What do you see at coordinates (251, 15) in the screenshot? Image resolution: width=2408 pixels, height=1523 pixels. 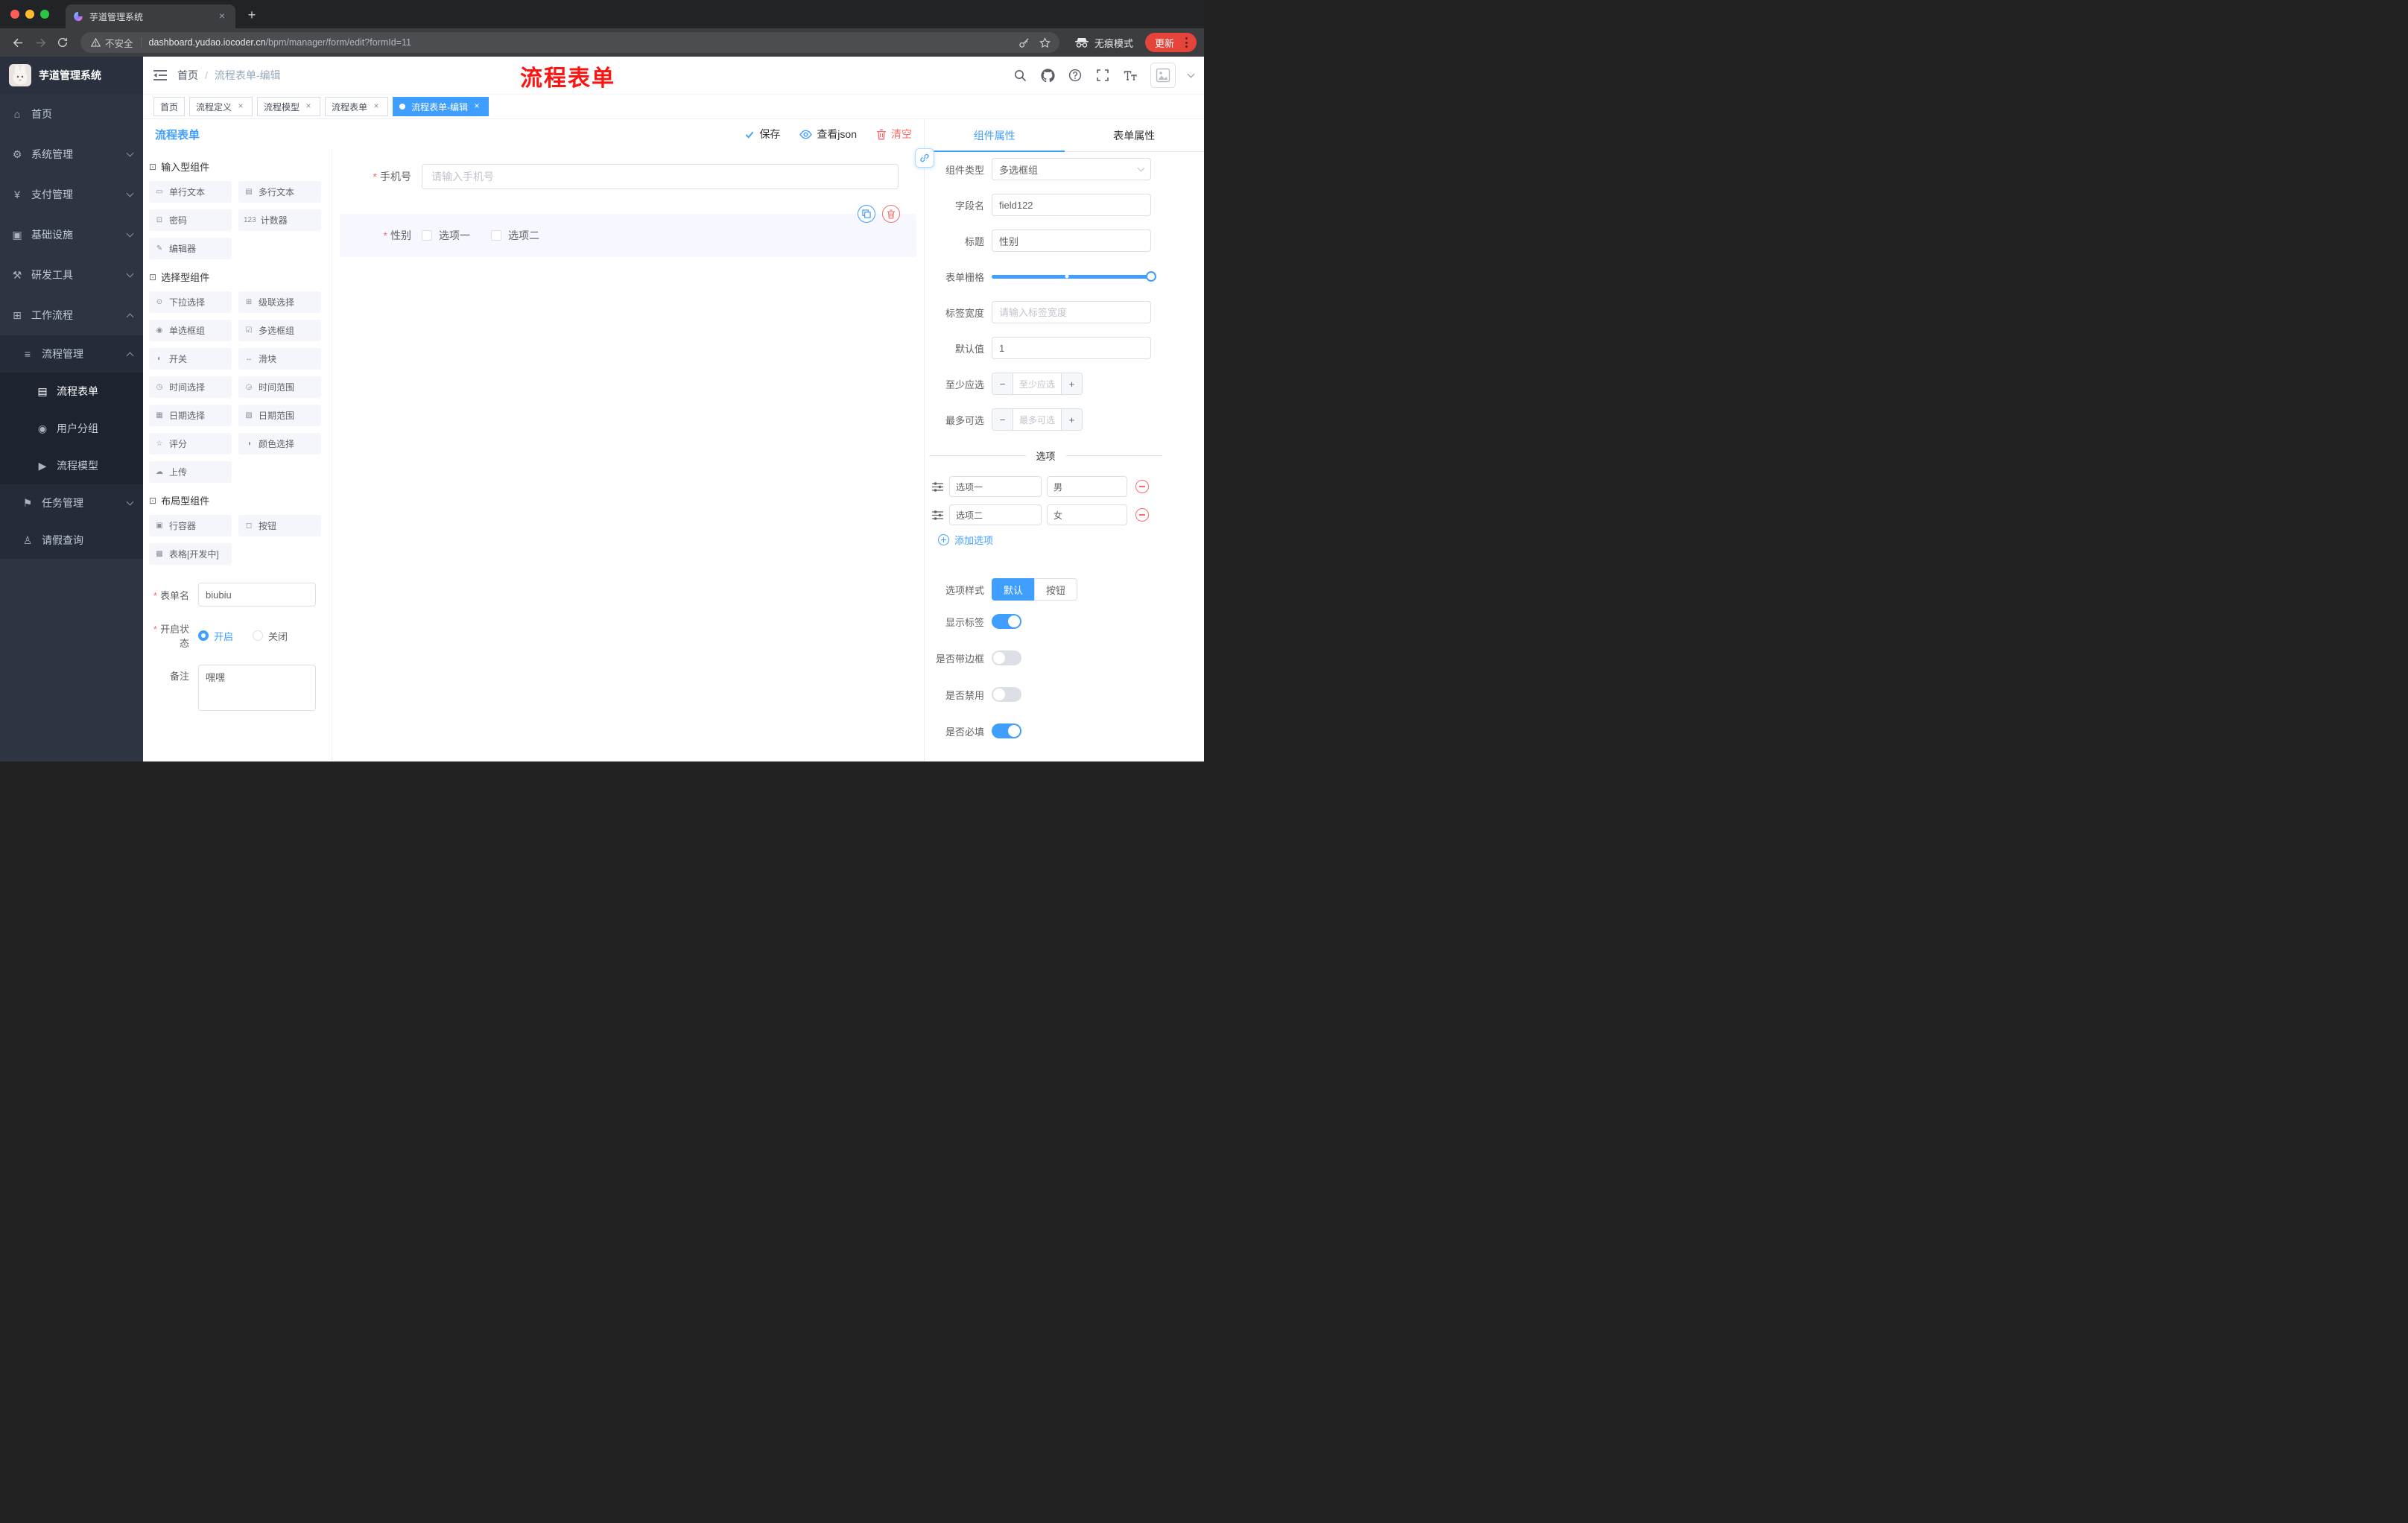 I see `new-tab-button` at bounding box center [251, 15].